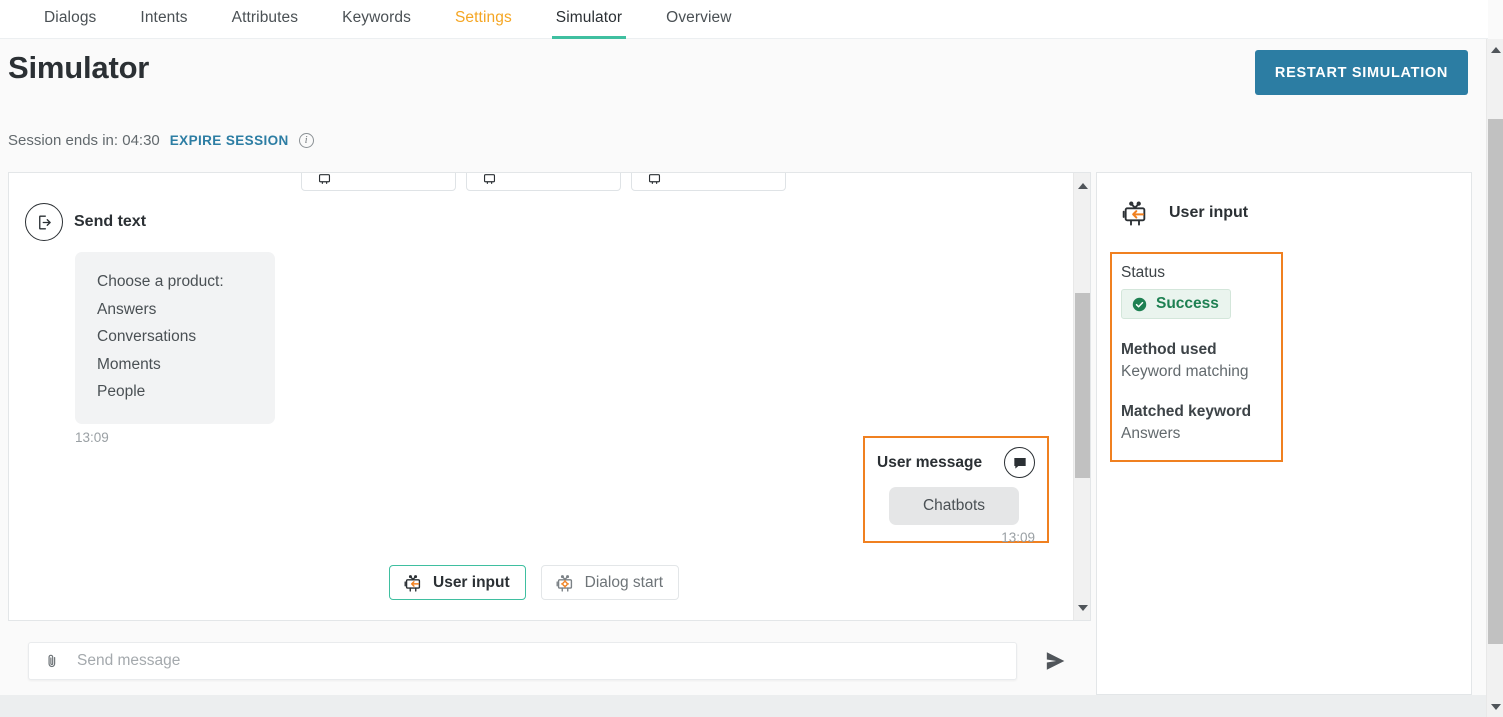 The image size is (1503, 717). What do you see at coordinates (1361, 72) in the screenshot?
I see `restart-simulation-button: RESTART SIMULATION` at bounding box center [1361, 72].